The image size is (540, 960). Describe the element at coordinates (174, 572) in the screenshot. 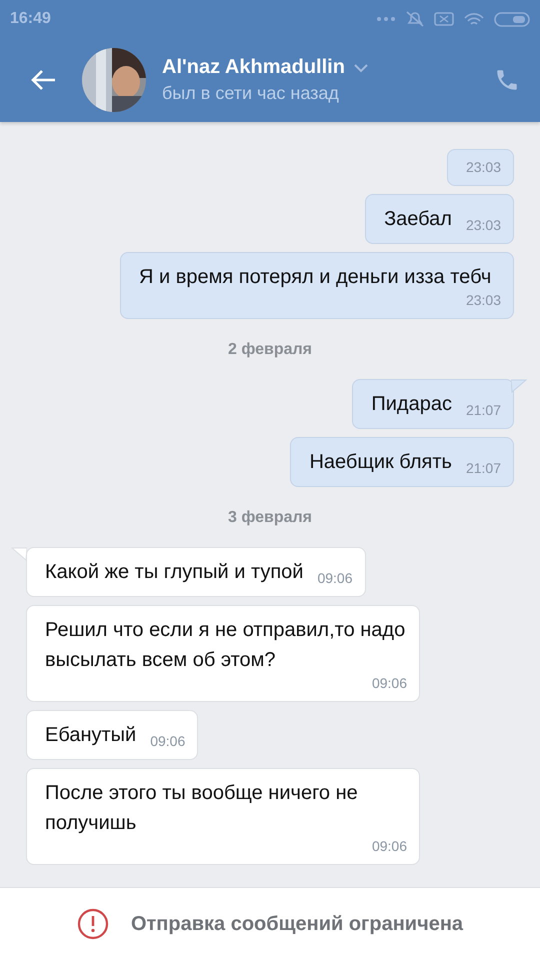

I see `message-text: Какой же ты глупый и тупой` at that location.